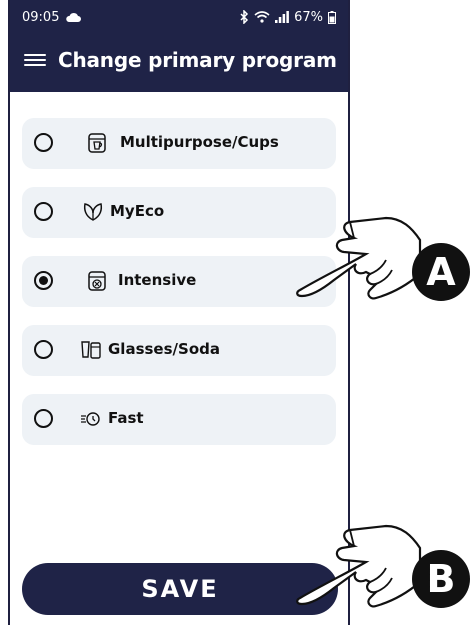 This screenshot has height=625, width=471. Describe the element at coordinates (97, 281) in the screenshot. I see `intensive-icon` at that location.